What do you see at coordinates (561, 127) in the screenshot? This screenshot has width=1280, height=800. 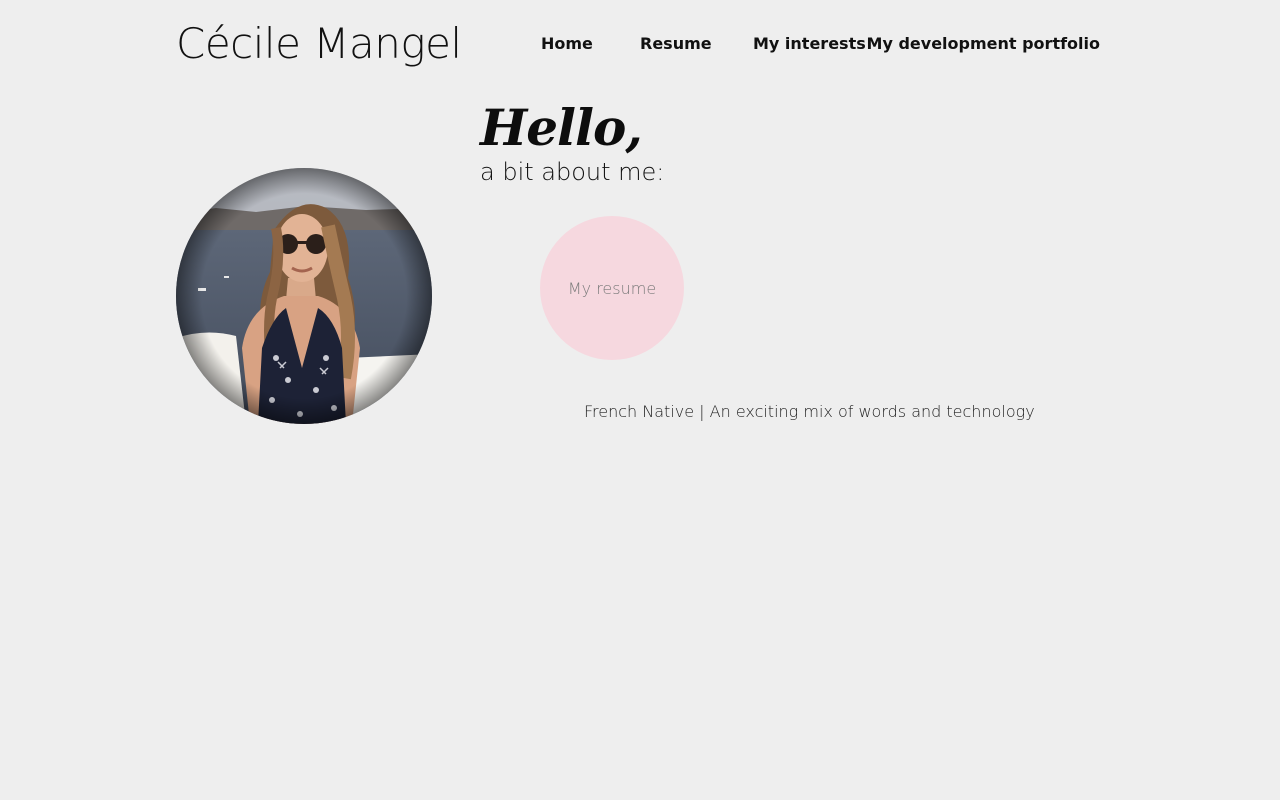 I see `hello-heading: Hello,` at bounding box center [561, 127].